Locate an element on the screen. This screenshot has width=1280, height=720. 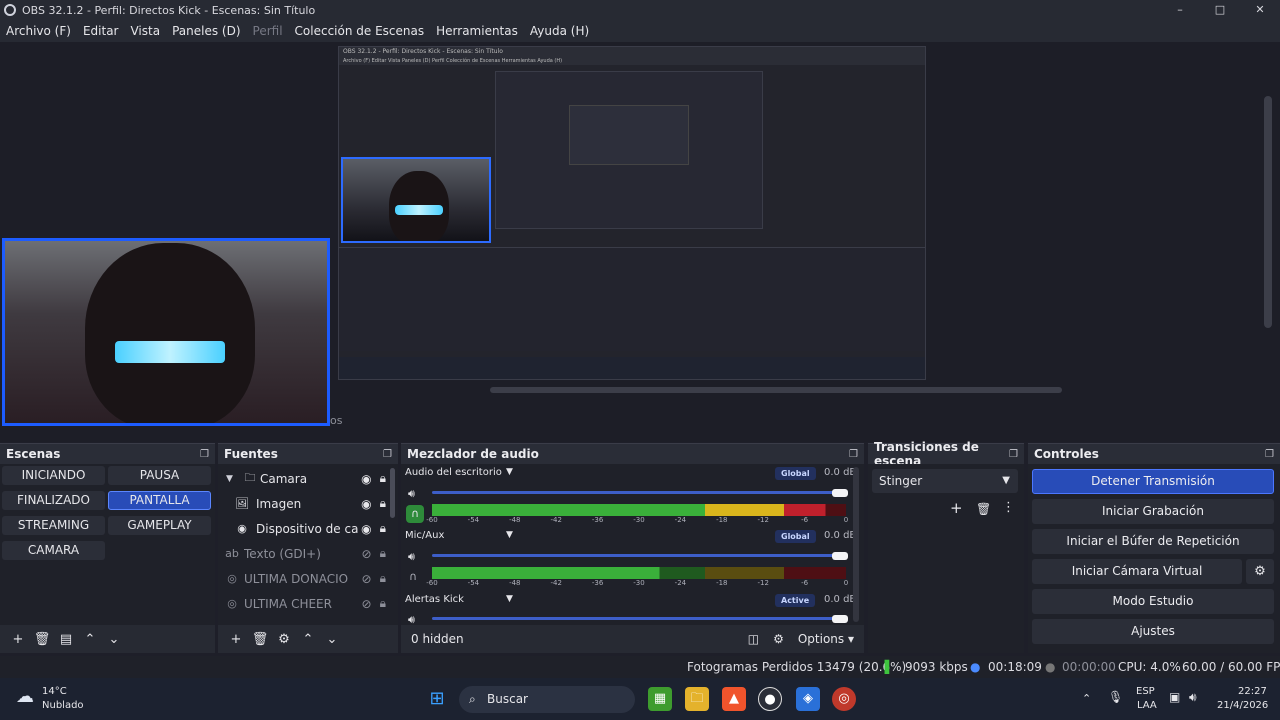
source-item: 🖼︎ Imagen is located at coordinates (301, 503).